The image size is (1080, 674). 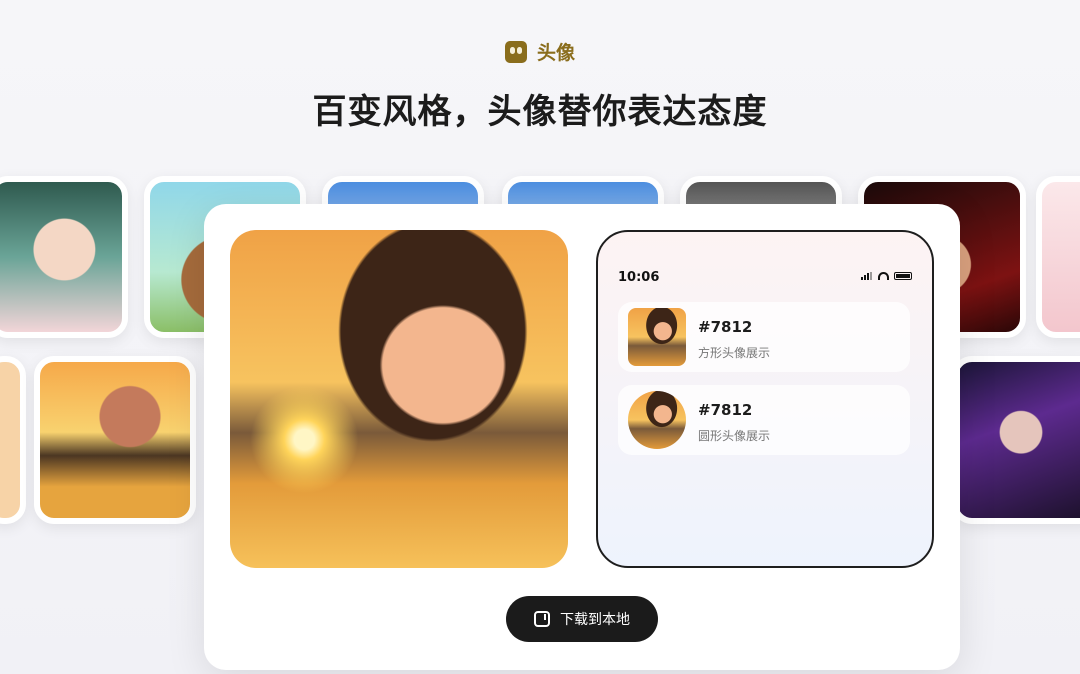 What do you see at coordinates (555, 53) in the screenshot?
I see `brand-name: 头像` at bounding box center [555, 53].